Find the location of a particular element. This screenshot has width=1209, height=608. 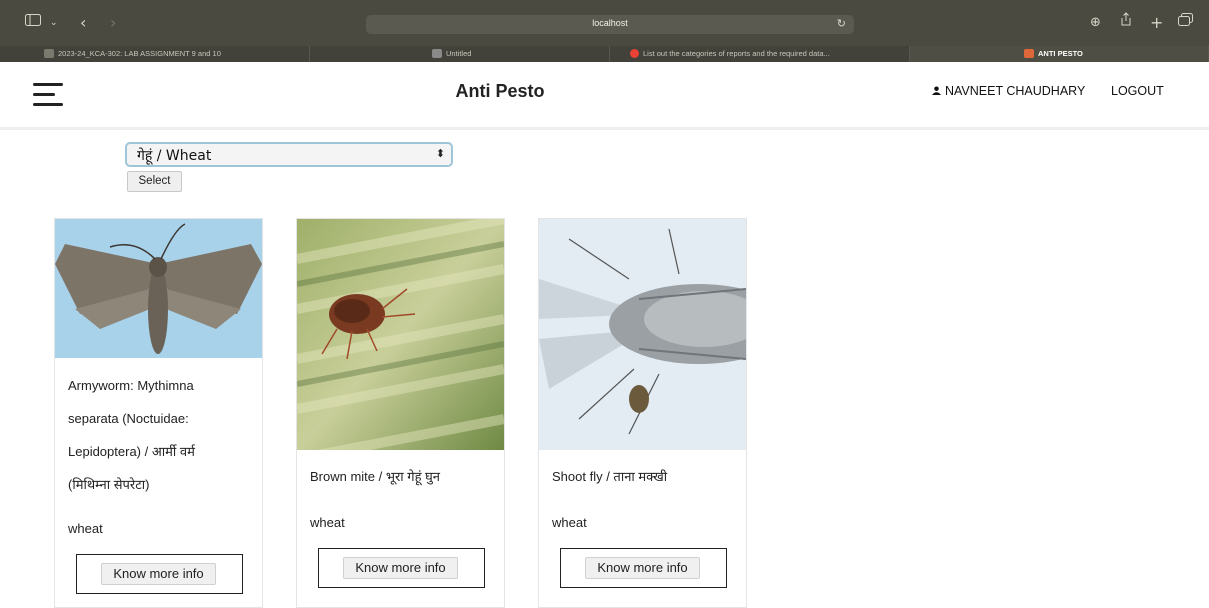

address-bar: localhost ↻ is located at coordinates (610, 24).